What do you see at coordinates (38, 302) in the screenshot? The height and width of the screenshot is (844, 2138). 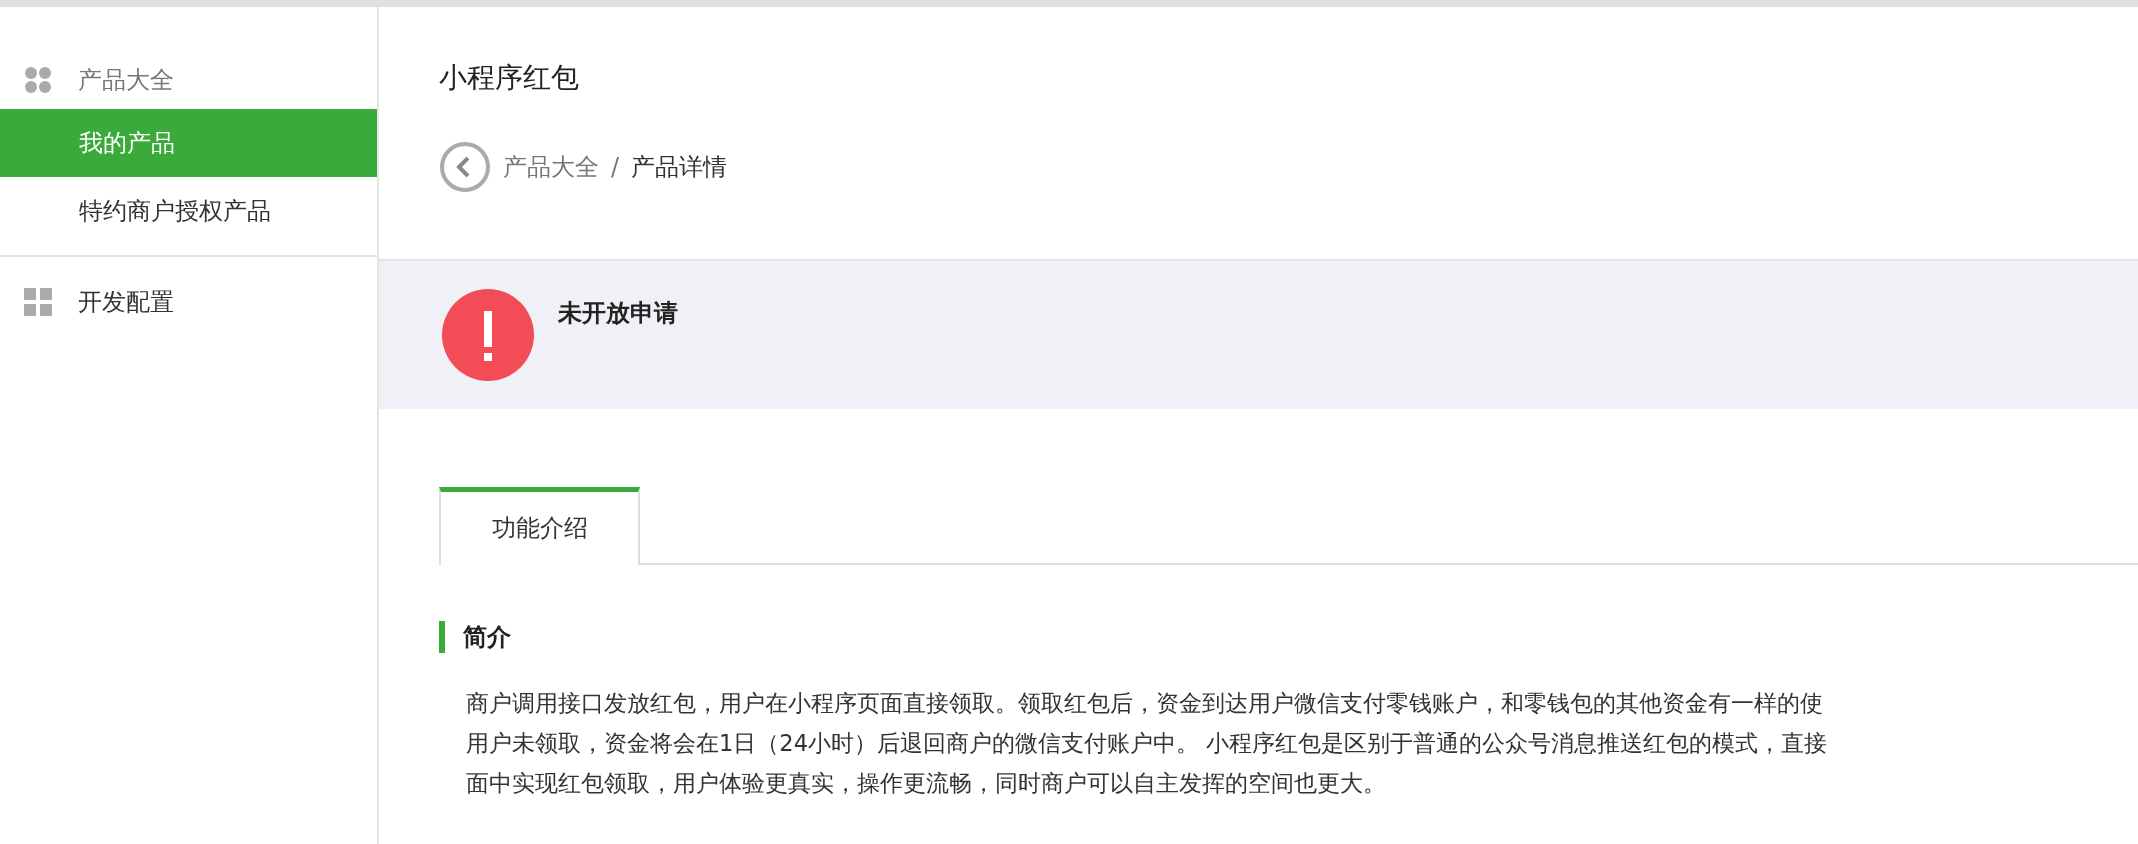 I see `grid-icon` at bounding box center [38, 302].